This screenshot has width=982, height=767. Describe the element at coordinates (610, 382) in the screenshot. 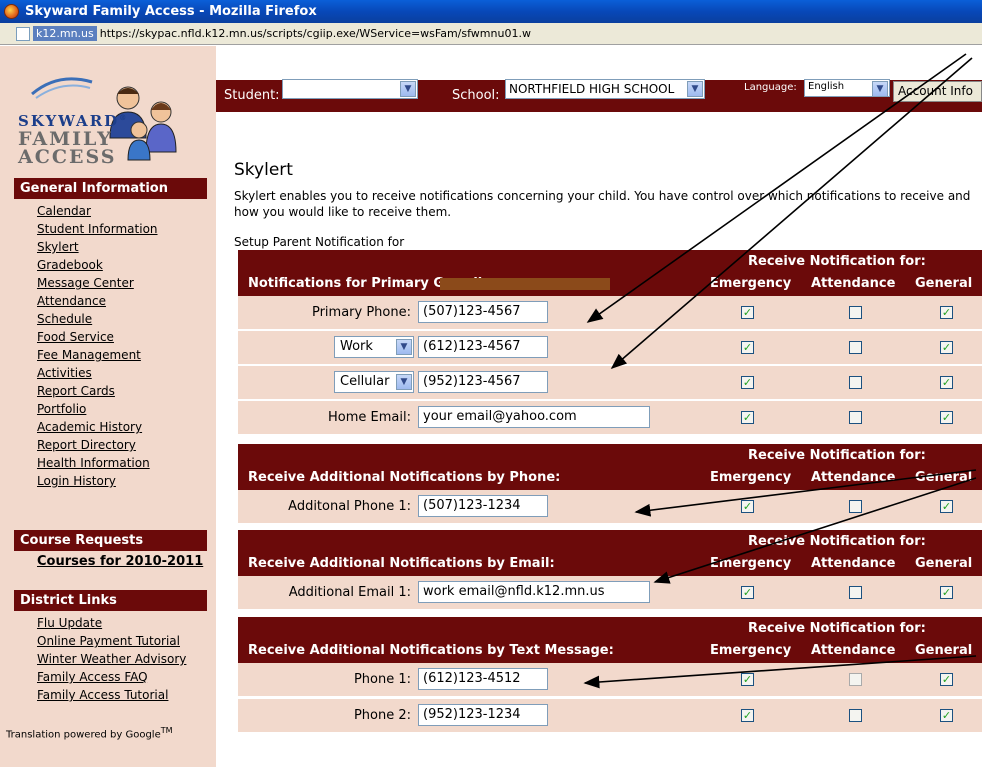

I see `cellular-phone-row: Cellular ▼ (952)123-4567 ✓ ✓` at that location.